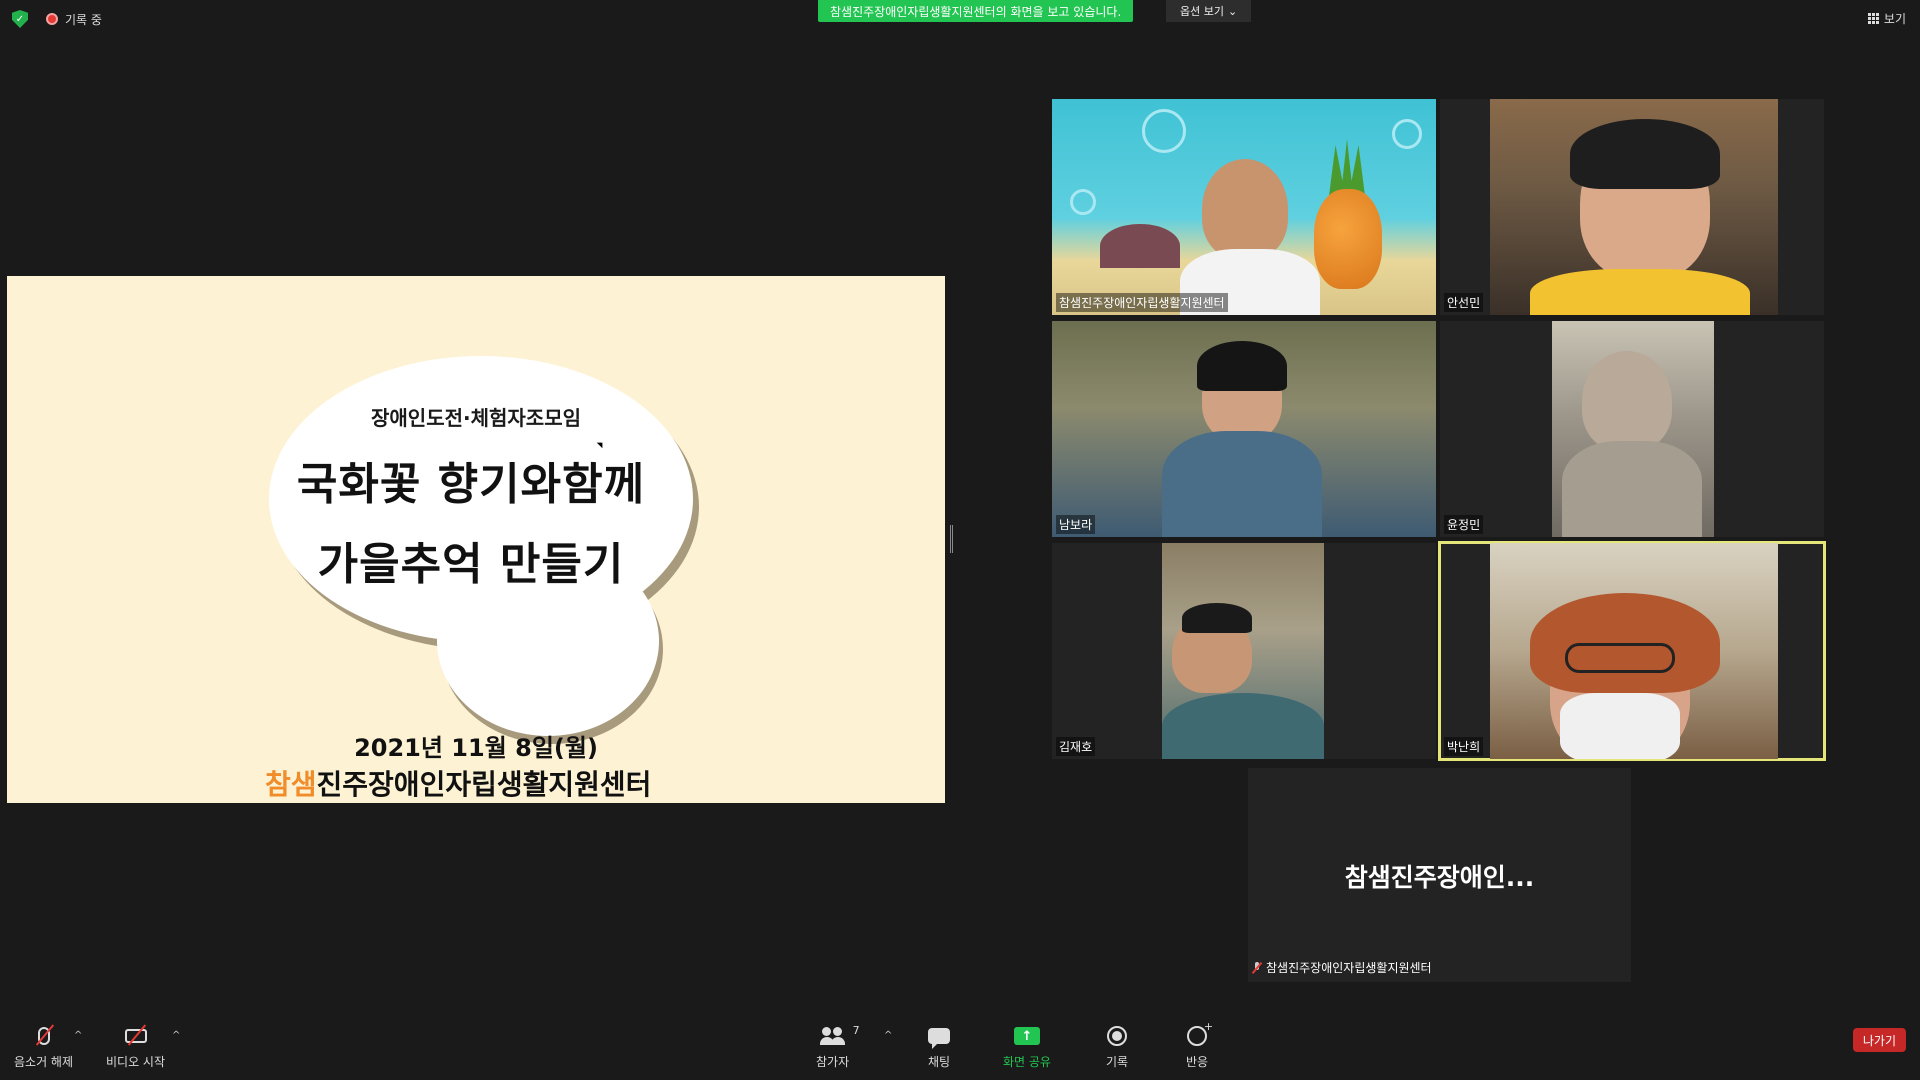 The image size is (1920, 1080). I want to click on video-tile: 안선민, so click(1632, 207).